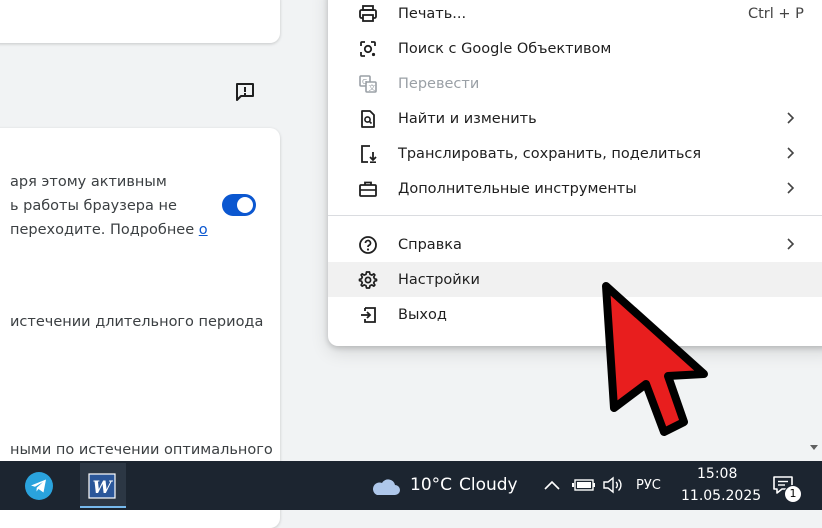 This screenshot has height=528, width=822. What do you see at coordinates (93, 206) in the screenshot?
I see `bg-text-line: ь работы браузера не` at bounding box center [93, 206].